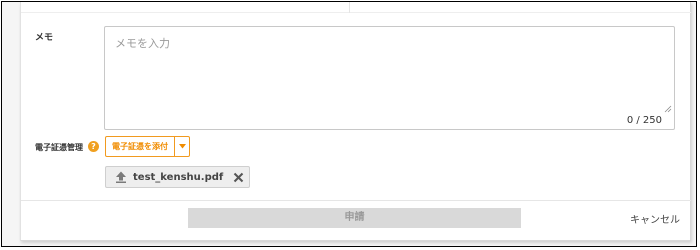 This screenshot has width=700, height=250. I want to click on caret-down-icon, so click(182, 146).